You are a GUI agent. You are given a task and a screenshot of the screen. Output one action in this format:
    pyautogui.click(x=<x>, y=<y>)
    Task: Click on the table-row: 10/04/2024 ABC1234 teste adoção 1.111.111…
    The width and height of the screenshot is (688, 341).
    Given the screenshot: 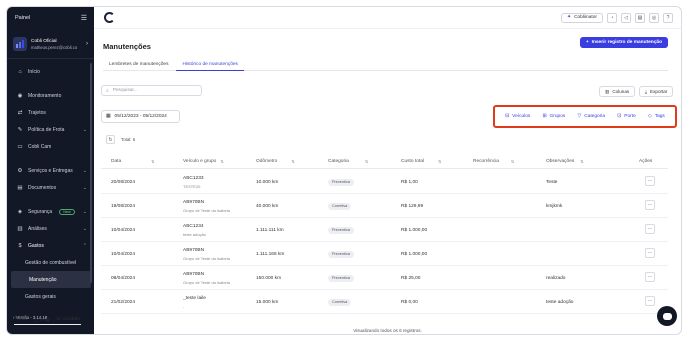 What is the action you would take?
    pyautogui.click(x=384, y=230)
    